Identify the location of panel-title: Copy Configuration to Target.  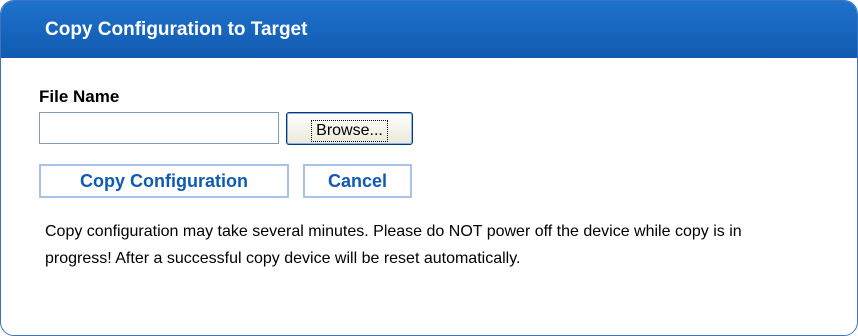
(176, 29).